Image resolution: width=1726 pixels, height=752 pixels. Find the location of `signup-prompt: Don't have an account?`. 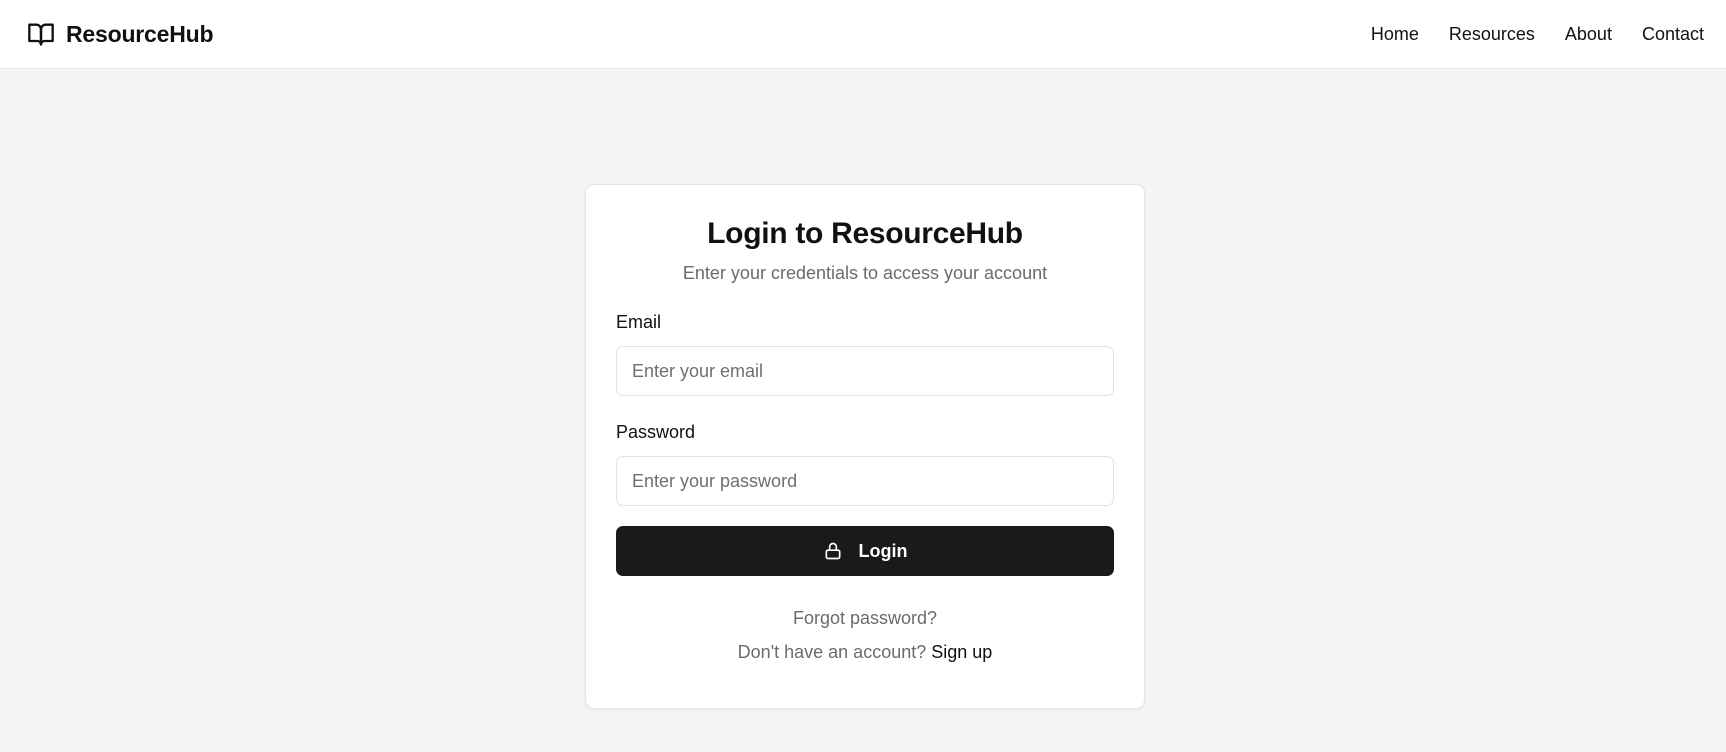

signup-prompt: Don't have an account? is located at coordinates (832, 652).